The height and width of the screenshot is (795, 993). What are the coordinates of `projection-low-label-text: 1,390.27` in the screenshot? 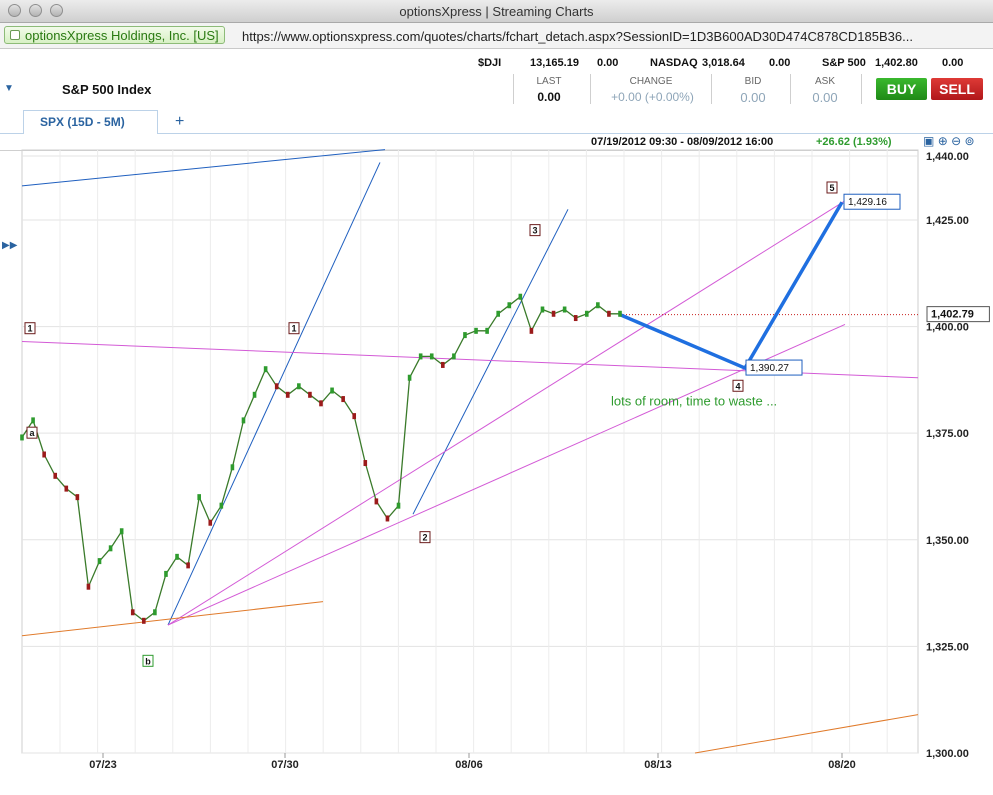 It's located at (769, 368).